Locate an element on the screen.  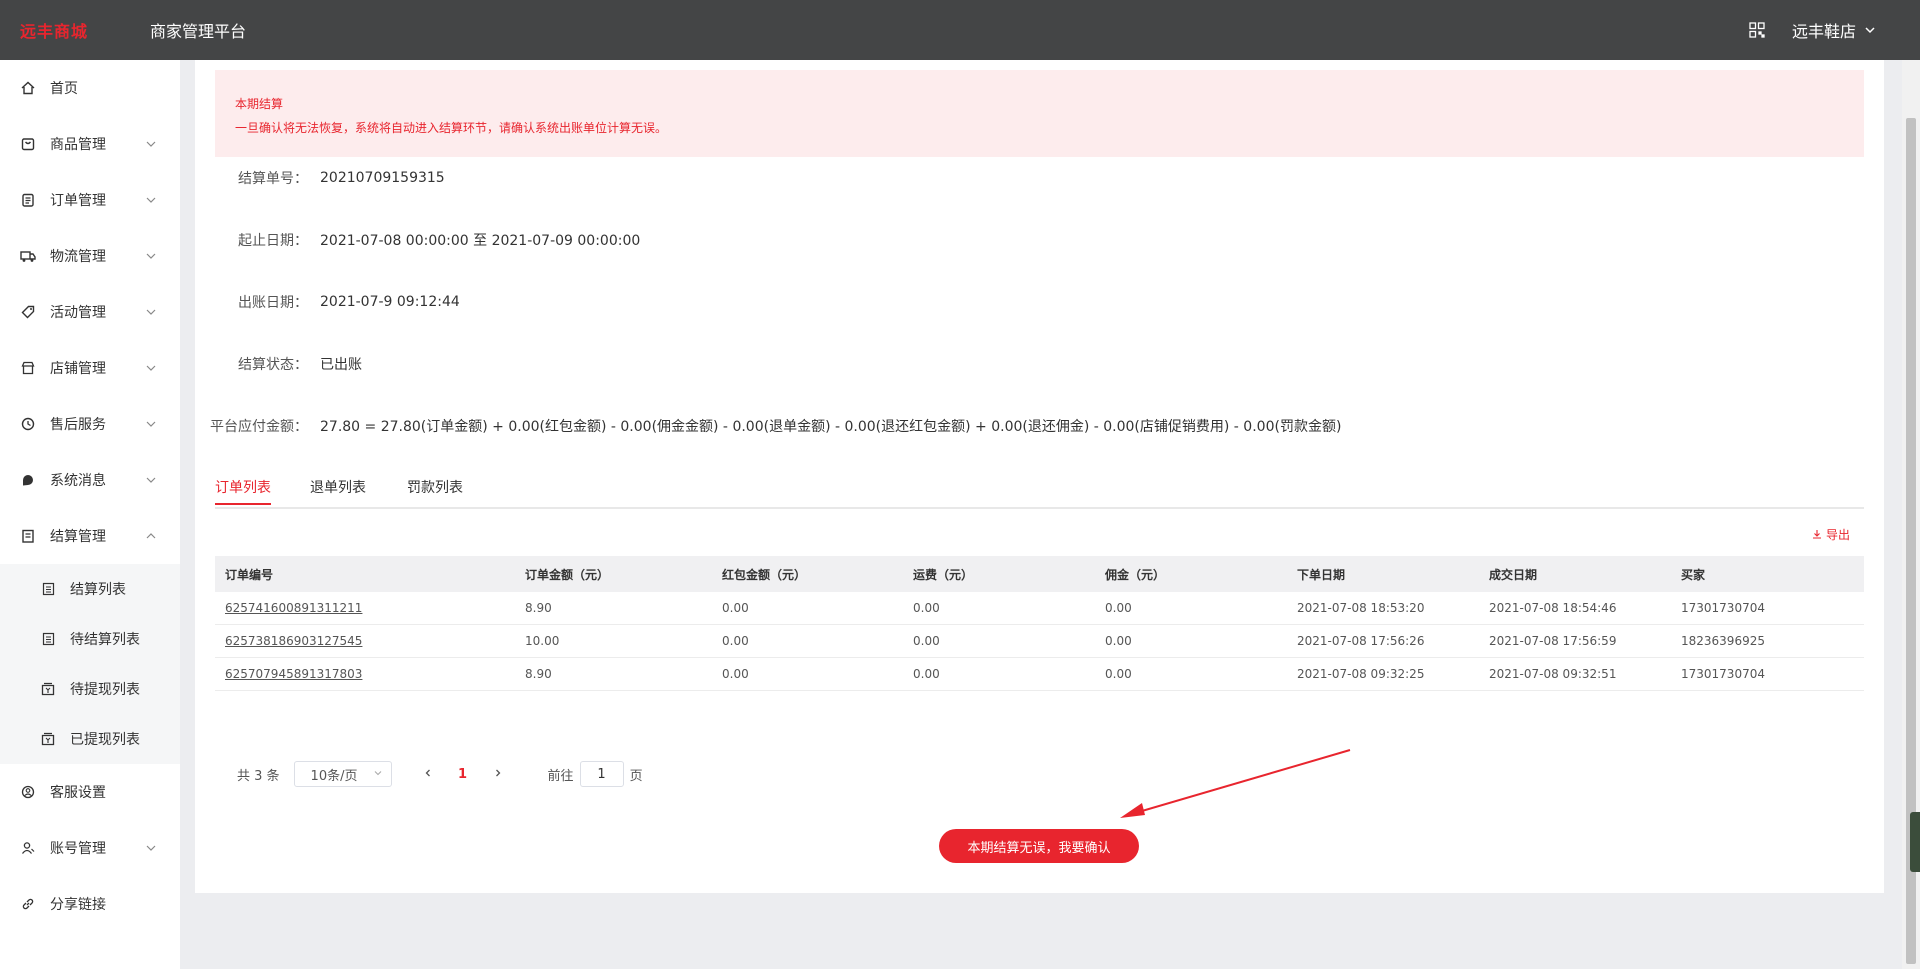
settlement-submenu: 结算列表 待结算列表 待提现列表 已提现列表 is located at coordinates (90, 664).